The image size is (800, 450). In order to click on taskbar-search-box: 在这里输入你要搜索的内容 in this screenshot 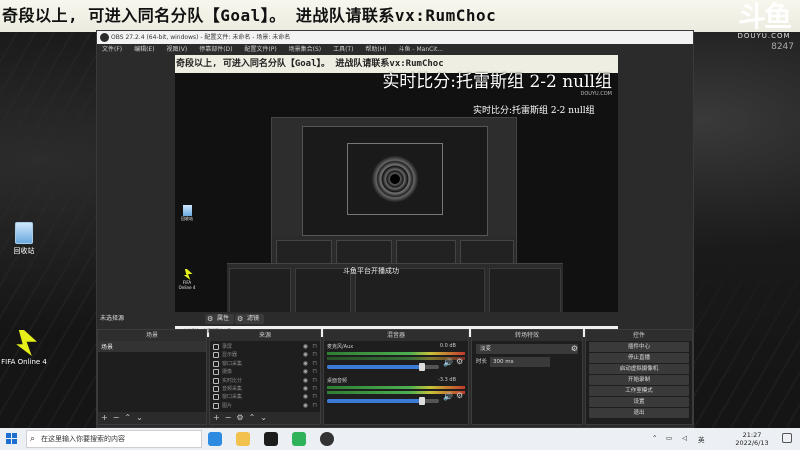, I will do `click(114, 439)`.